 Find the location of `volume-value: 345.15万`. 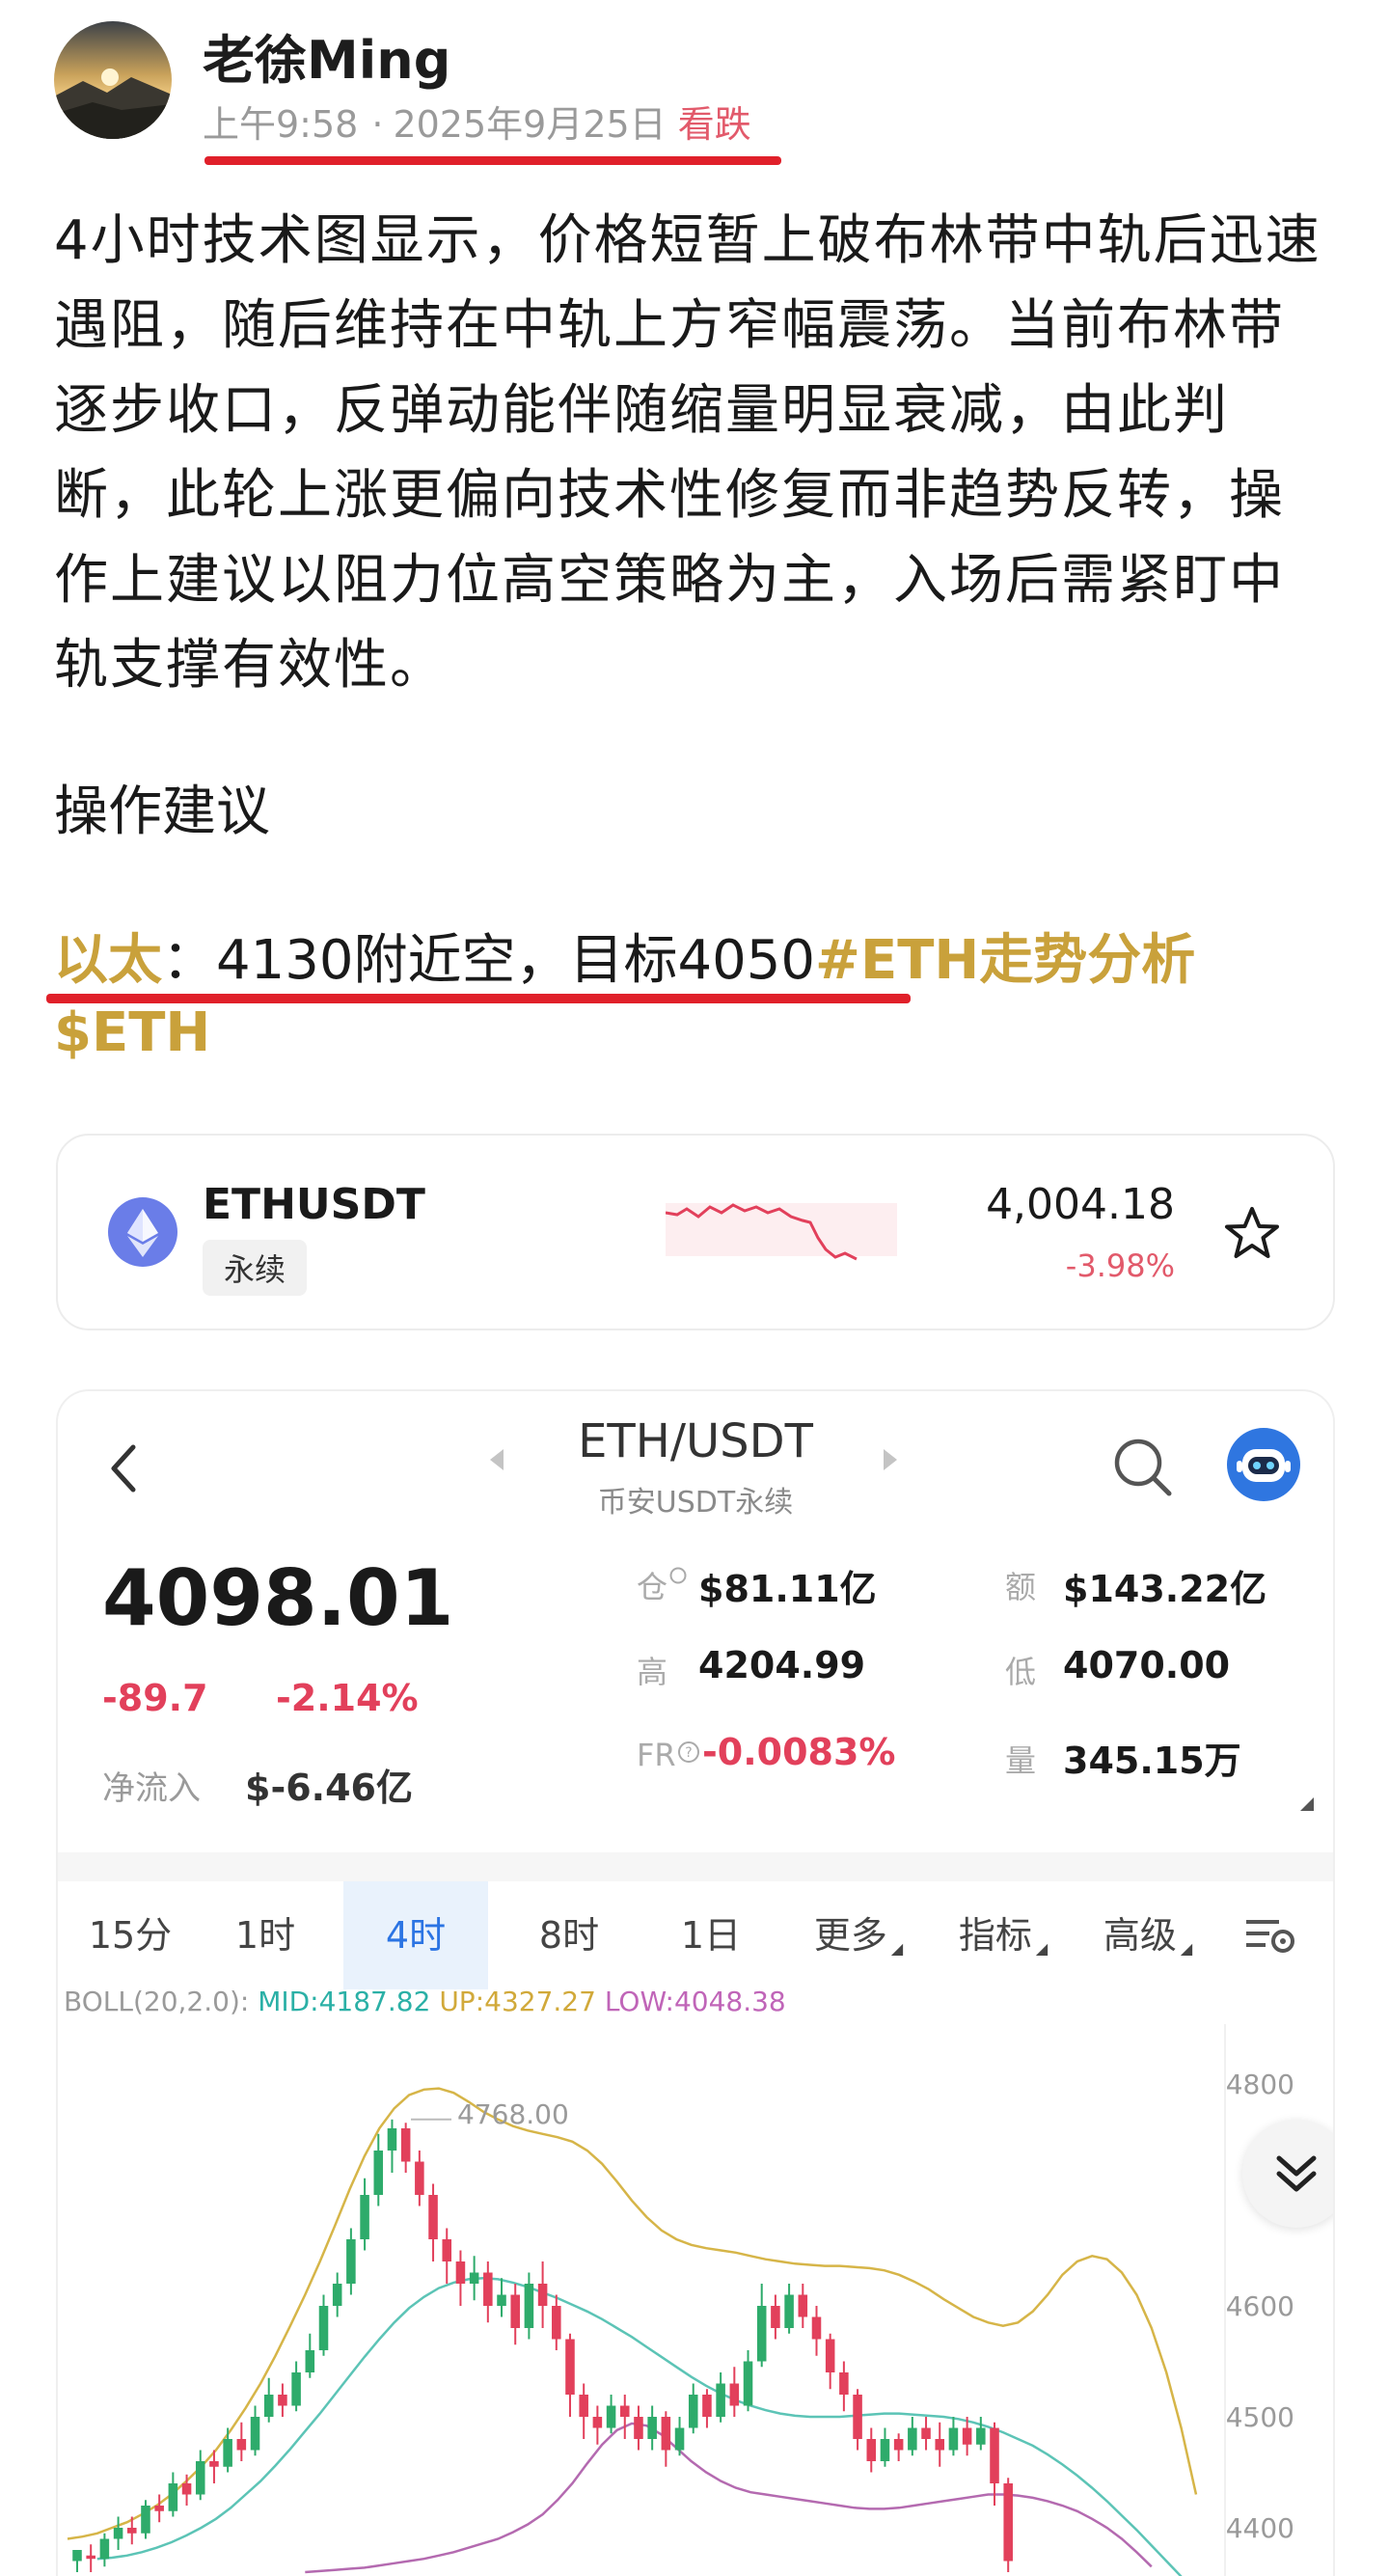

volume-value: 345.15万 is located at coordinates (1152, 1761).